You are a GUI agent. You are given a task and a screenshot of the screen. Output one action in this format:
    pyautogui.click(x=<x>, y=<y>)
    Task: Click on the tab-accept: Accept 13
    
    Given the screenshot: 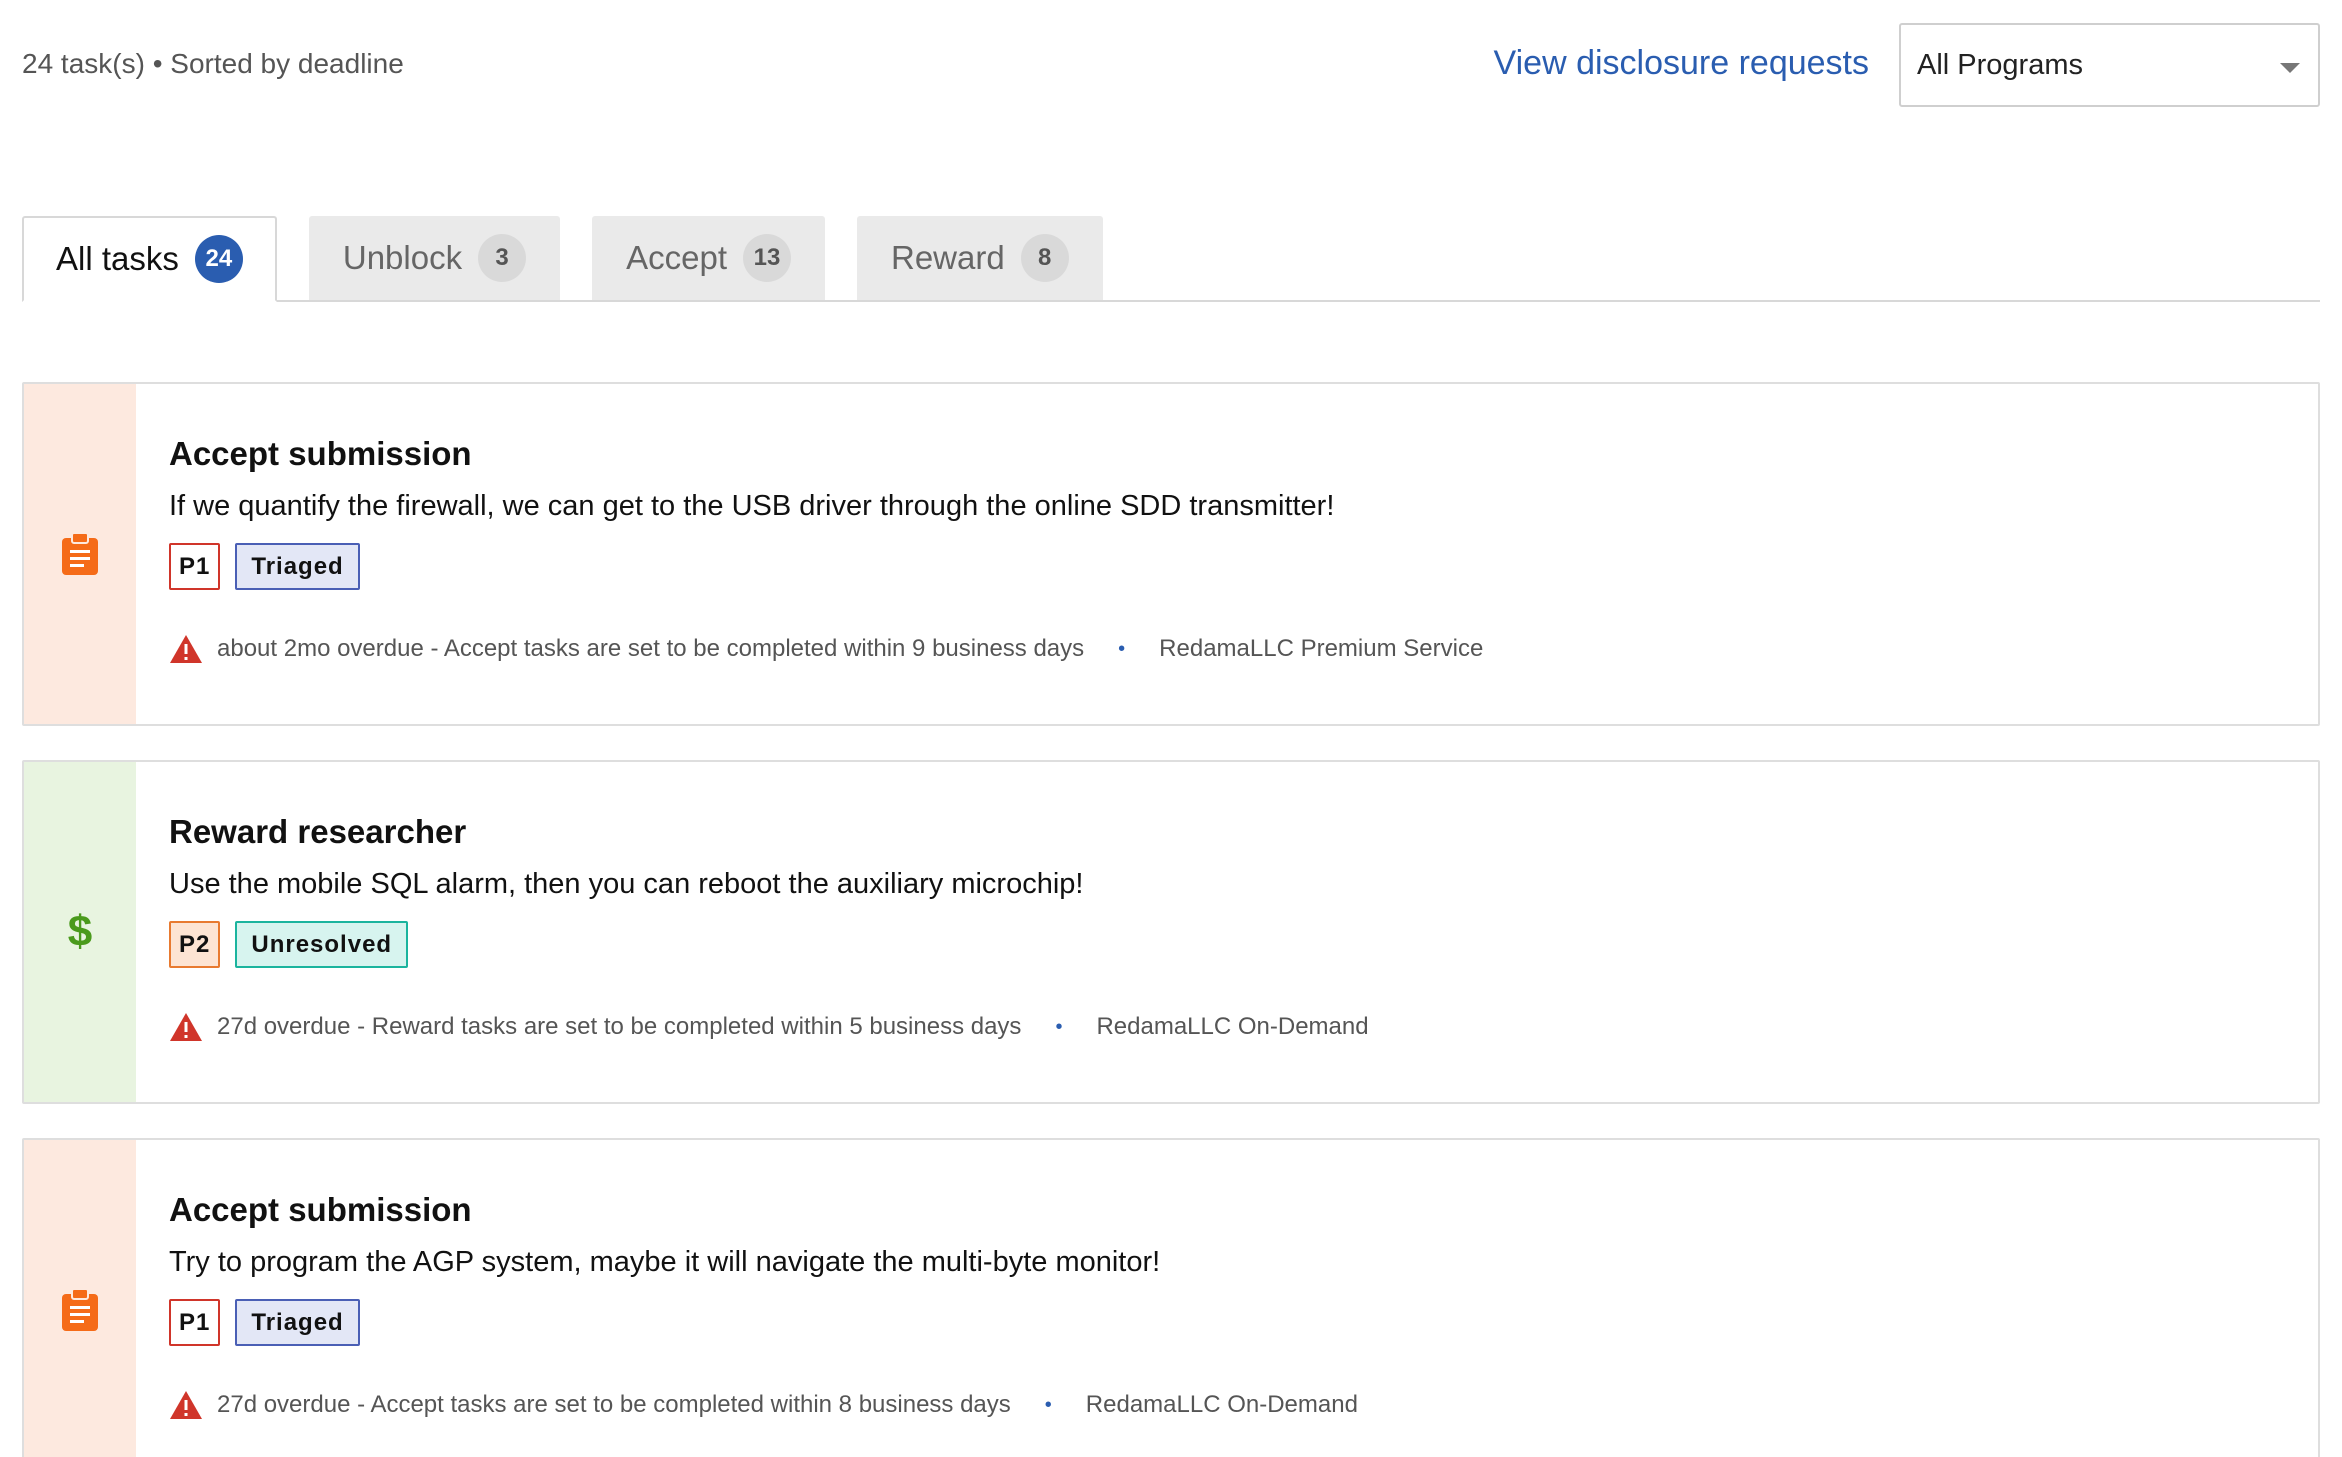 What is the action you would take?
    pyautogui.click(x=708, y=258)
    